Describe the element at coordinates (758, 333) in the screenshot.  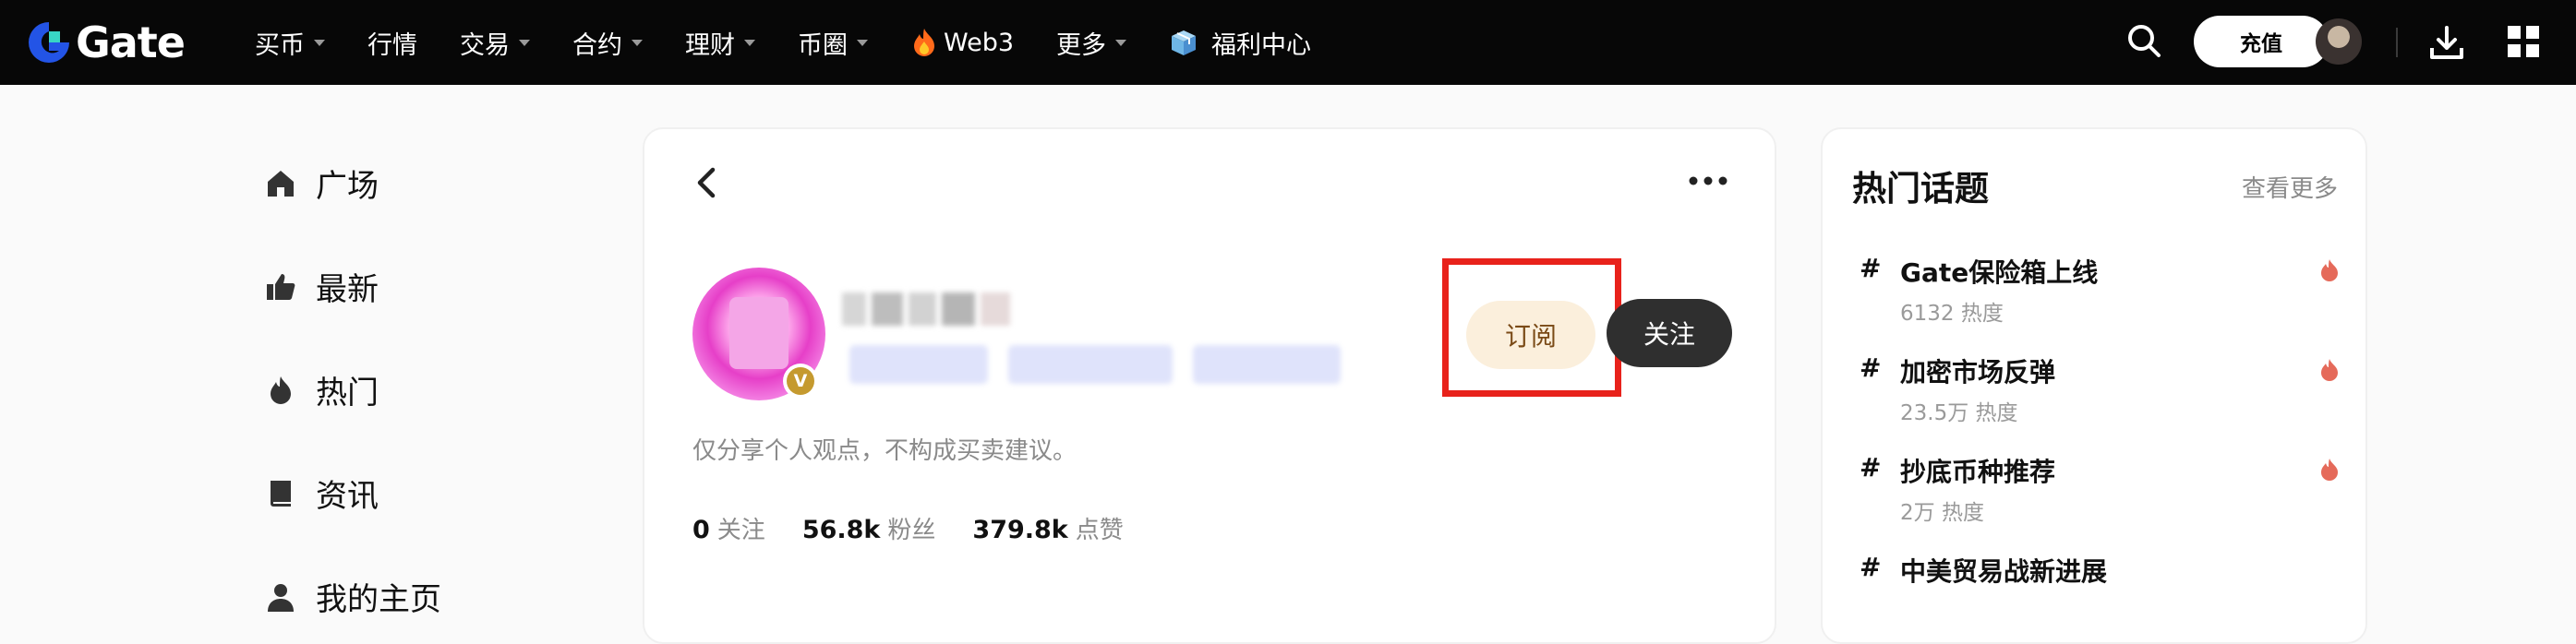
I see `avatar-image` at that location.